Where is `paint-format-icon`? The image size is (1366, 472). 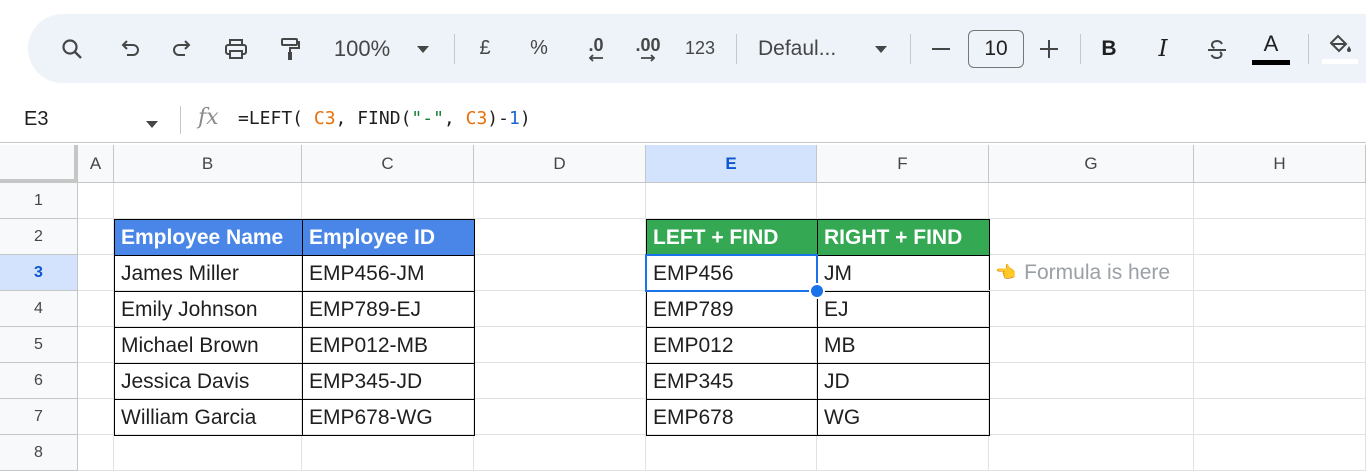
paint-format-icon is located at coordinates (290, 48).